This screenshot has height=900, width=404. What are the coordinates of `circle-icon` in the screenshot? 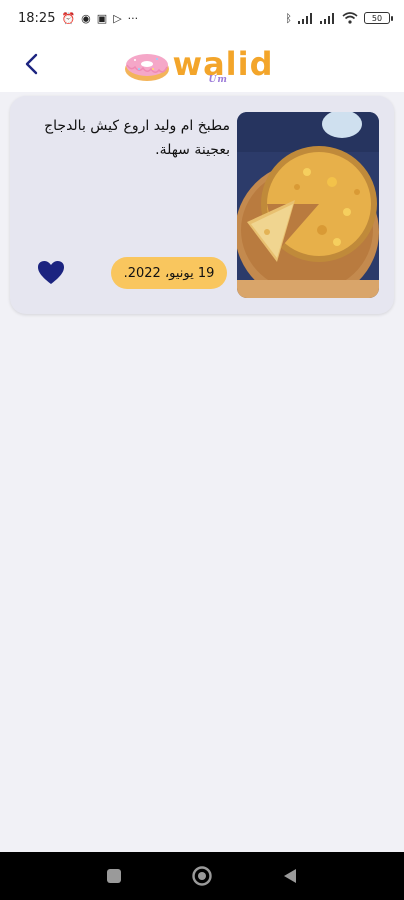 It's located at (202, 876).